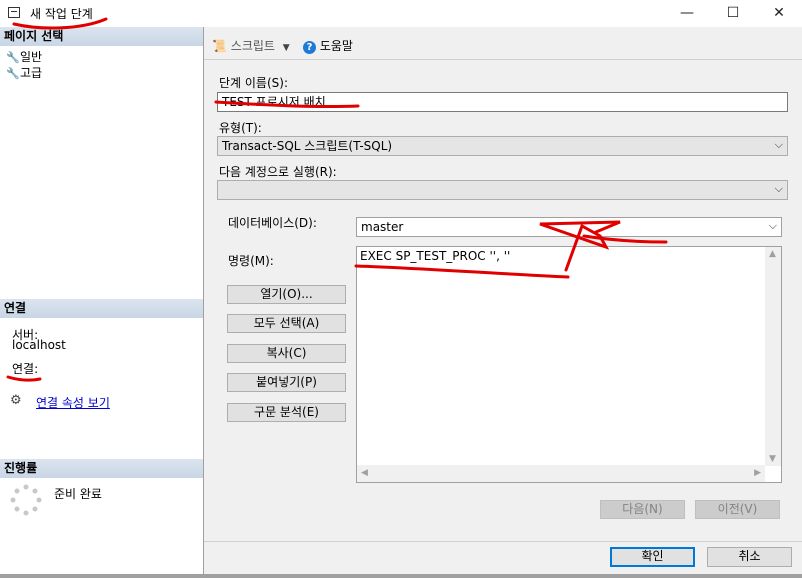 This screenshot has width=802, height=578. What do you see at coordinates (502, 190) in the screenshot?
I see `run-as-select: ⌵` at bounding box center [502, 190].